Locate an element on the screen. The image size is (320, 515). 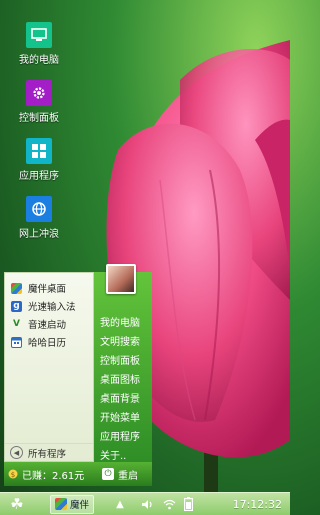
all-programs-label: 所有程序 is located at coordinates (47, 454).